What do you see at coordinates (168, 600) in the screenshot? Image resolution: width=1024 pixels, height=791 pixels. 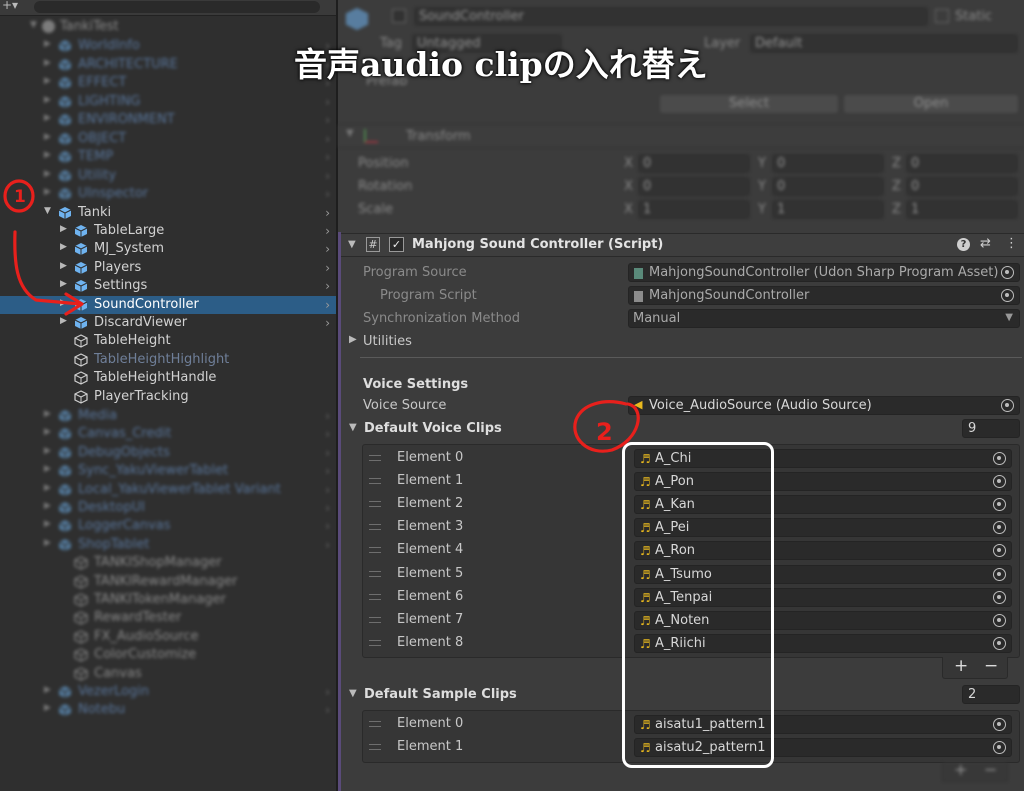 I see `hierarchy-item-blurred: TANKITokenManager` at bounding box center [168, 600].